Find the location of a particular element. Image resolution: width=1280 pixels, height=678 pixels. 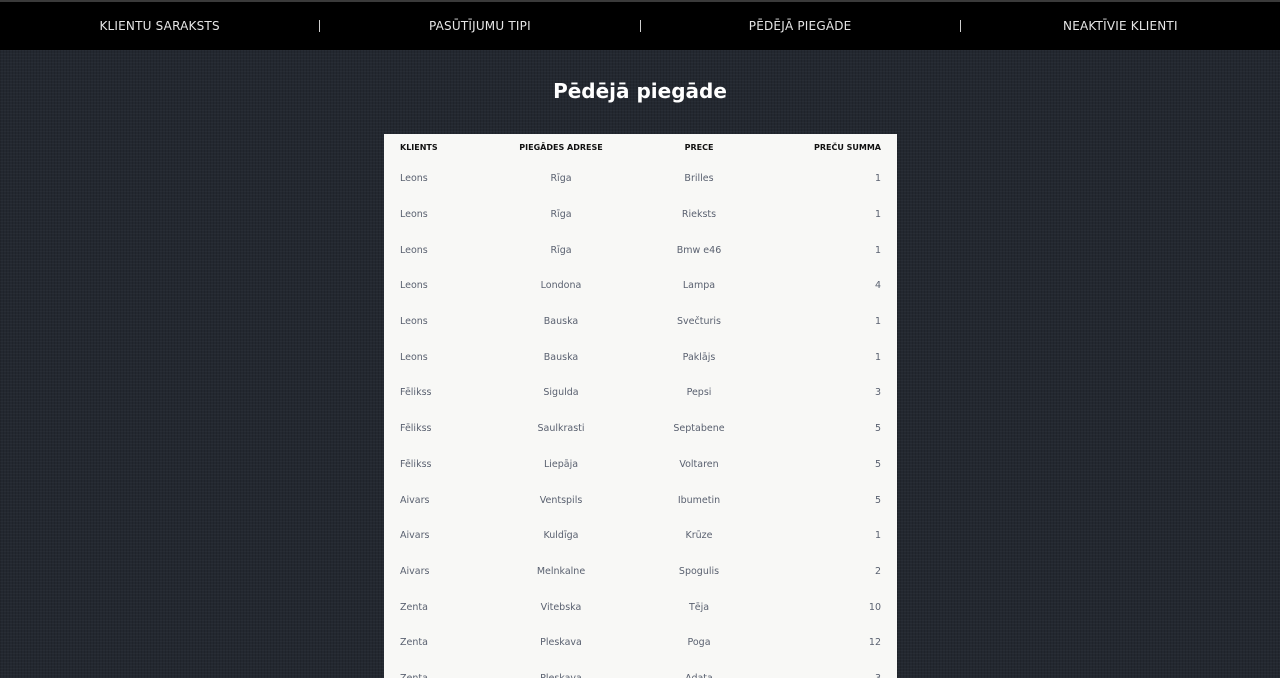

cell-product: Septabene is located at coordinates (699, 429).